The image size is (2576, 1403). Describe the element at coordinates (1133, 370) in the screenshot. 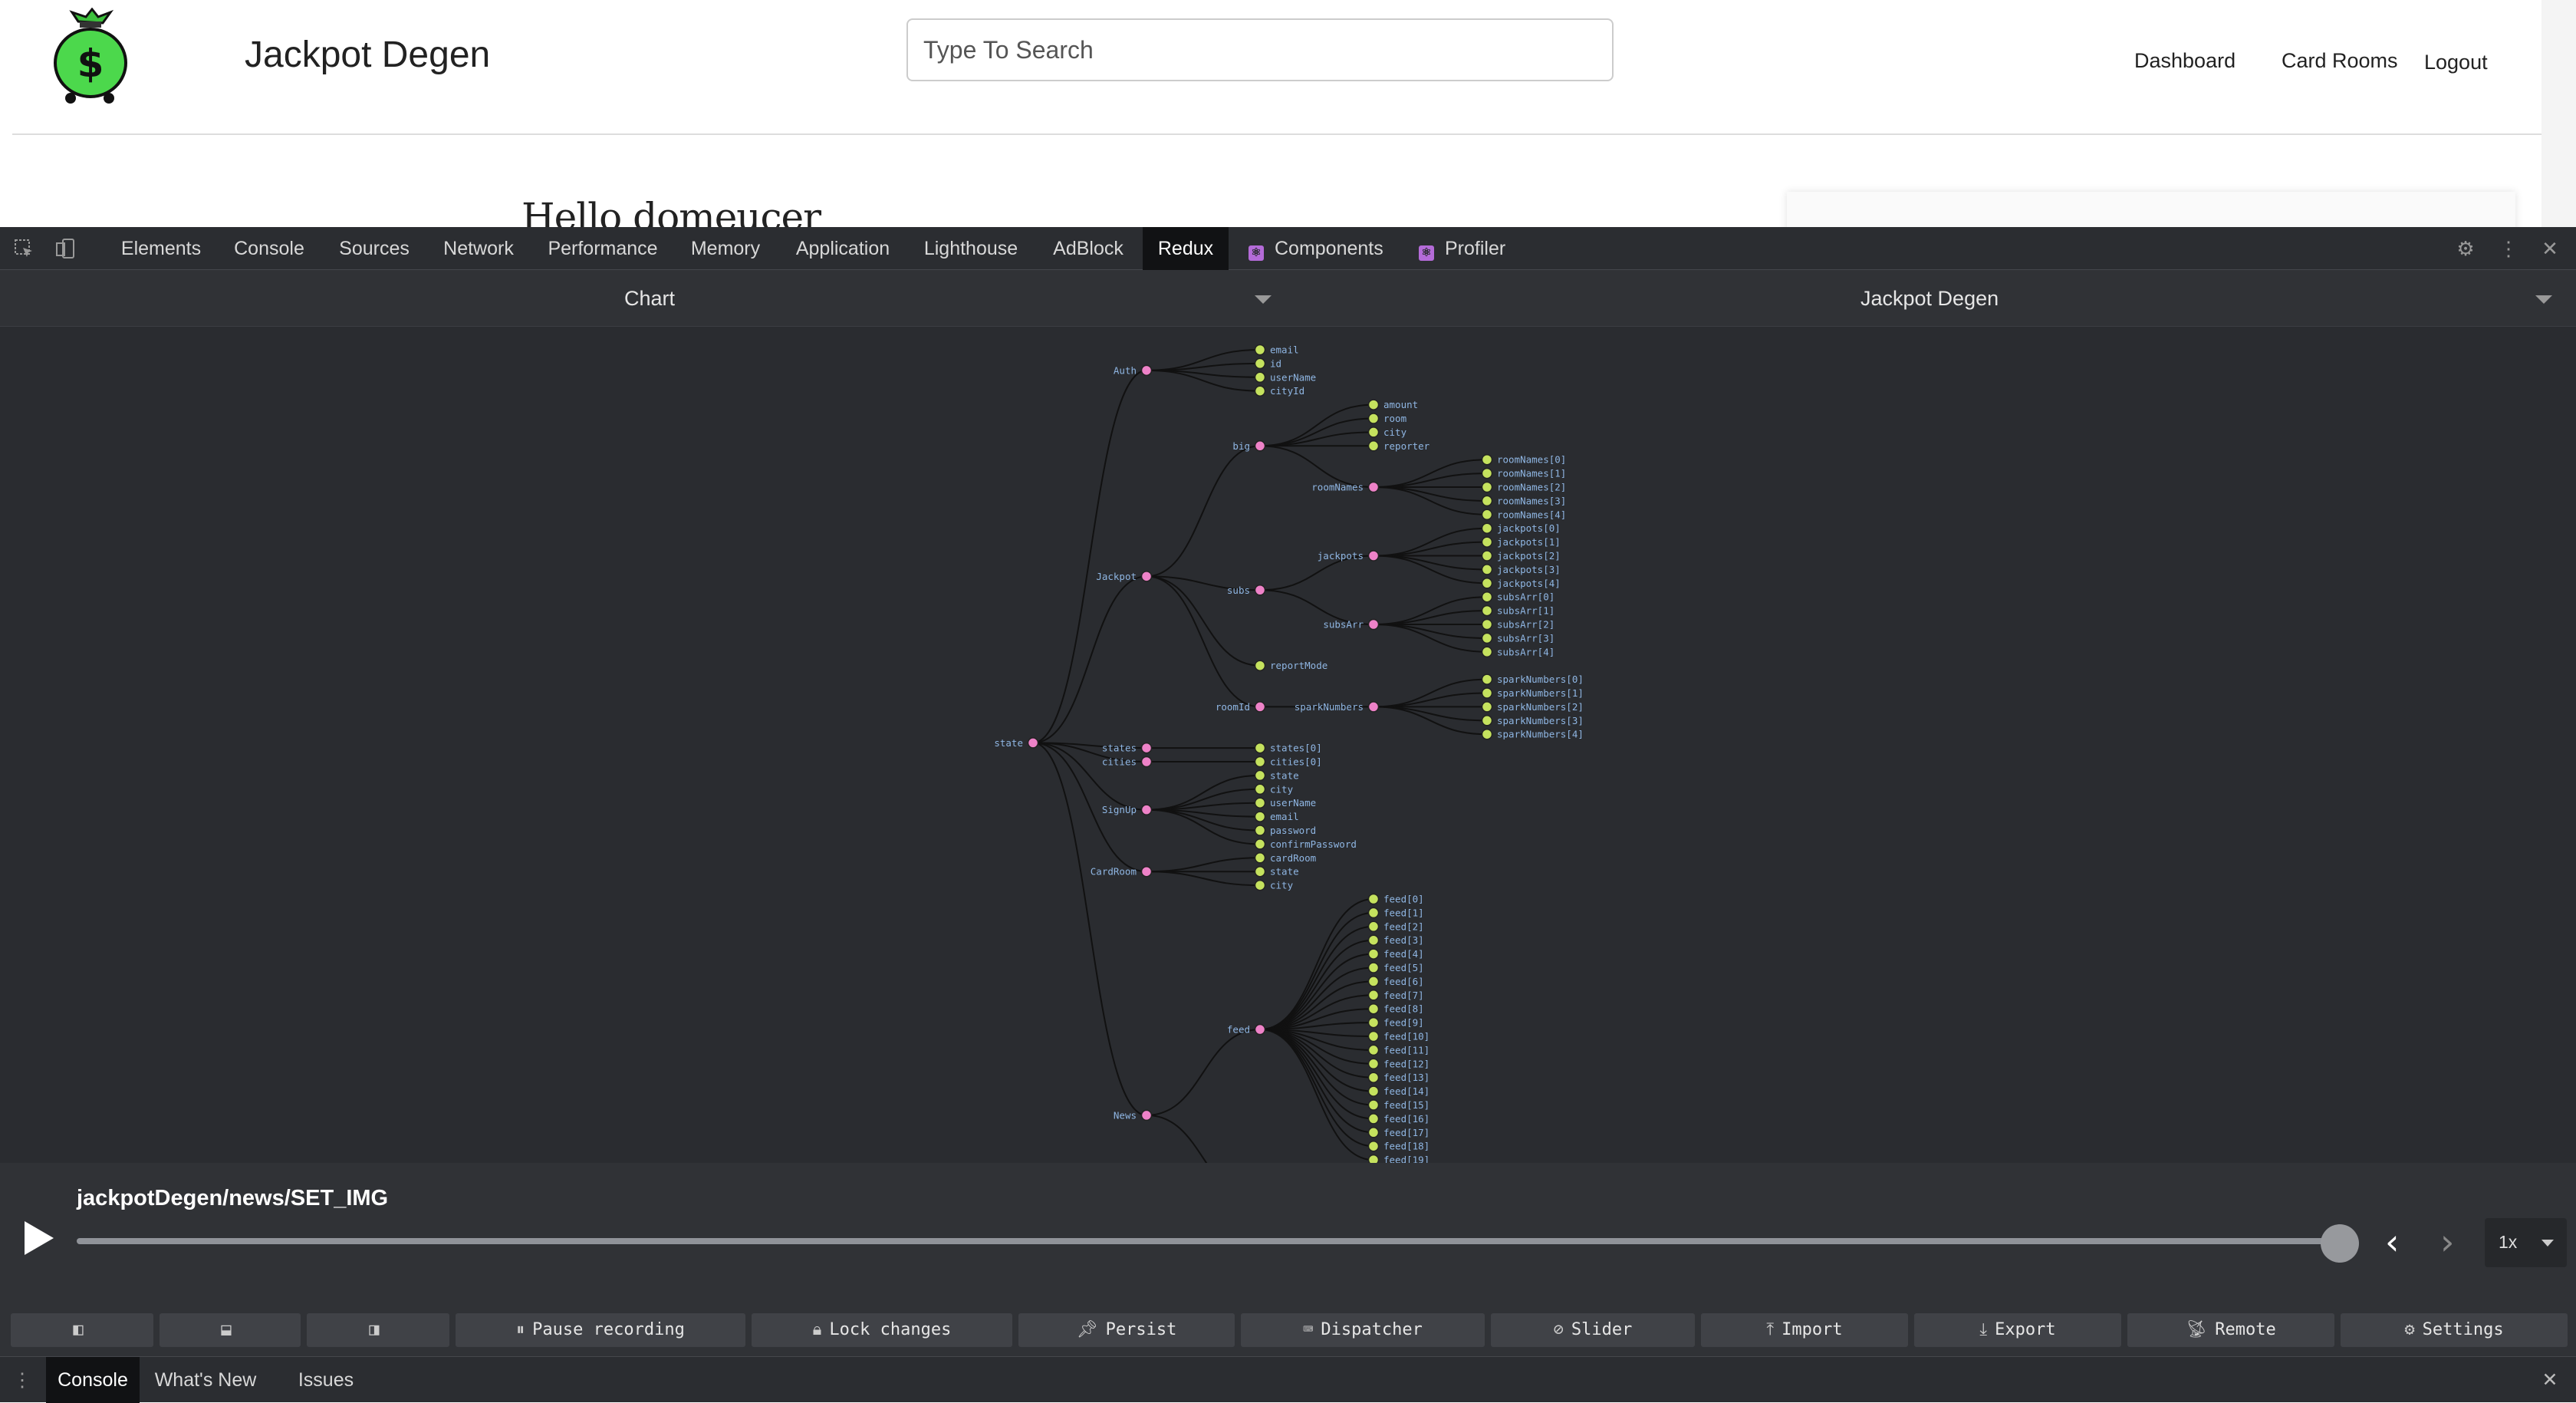

I see `tree-node-branch: Auth` at that location.